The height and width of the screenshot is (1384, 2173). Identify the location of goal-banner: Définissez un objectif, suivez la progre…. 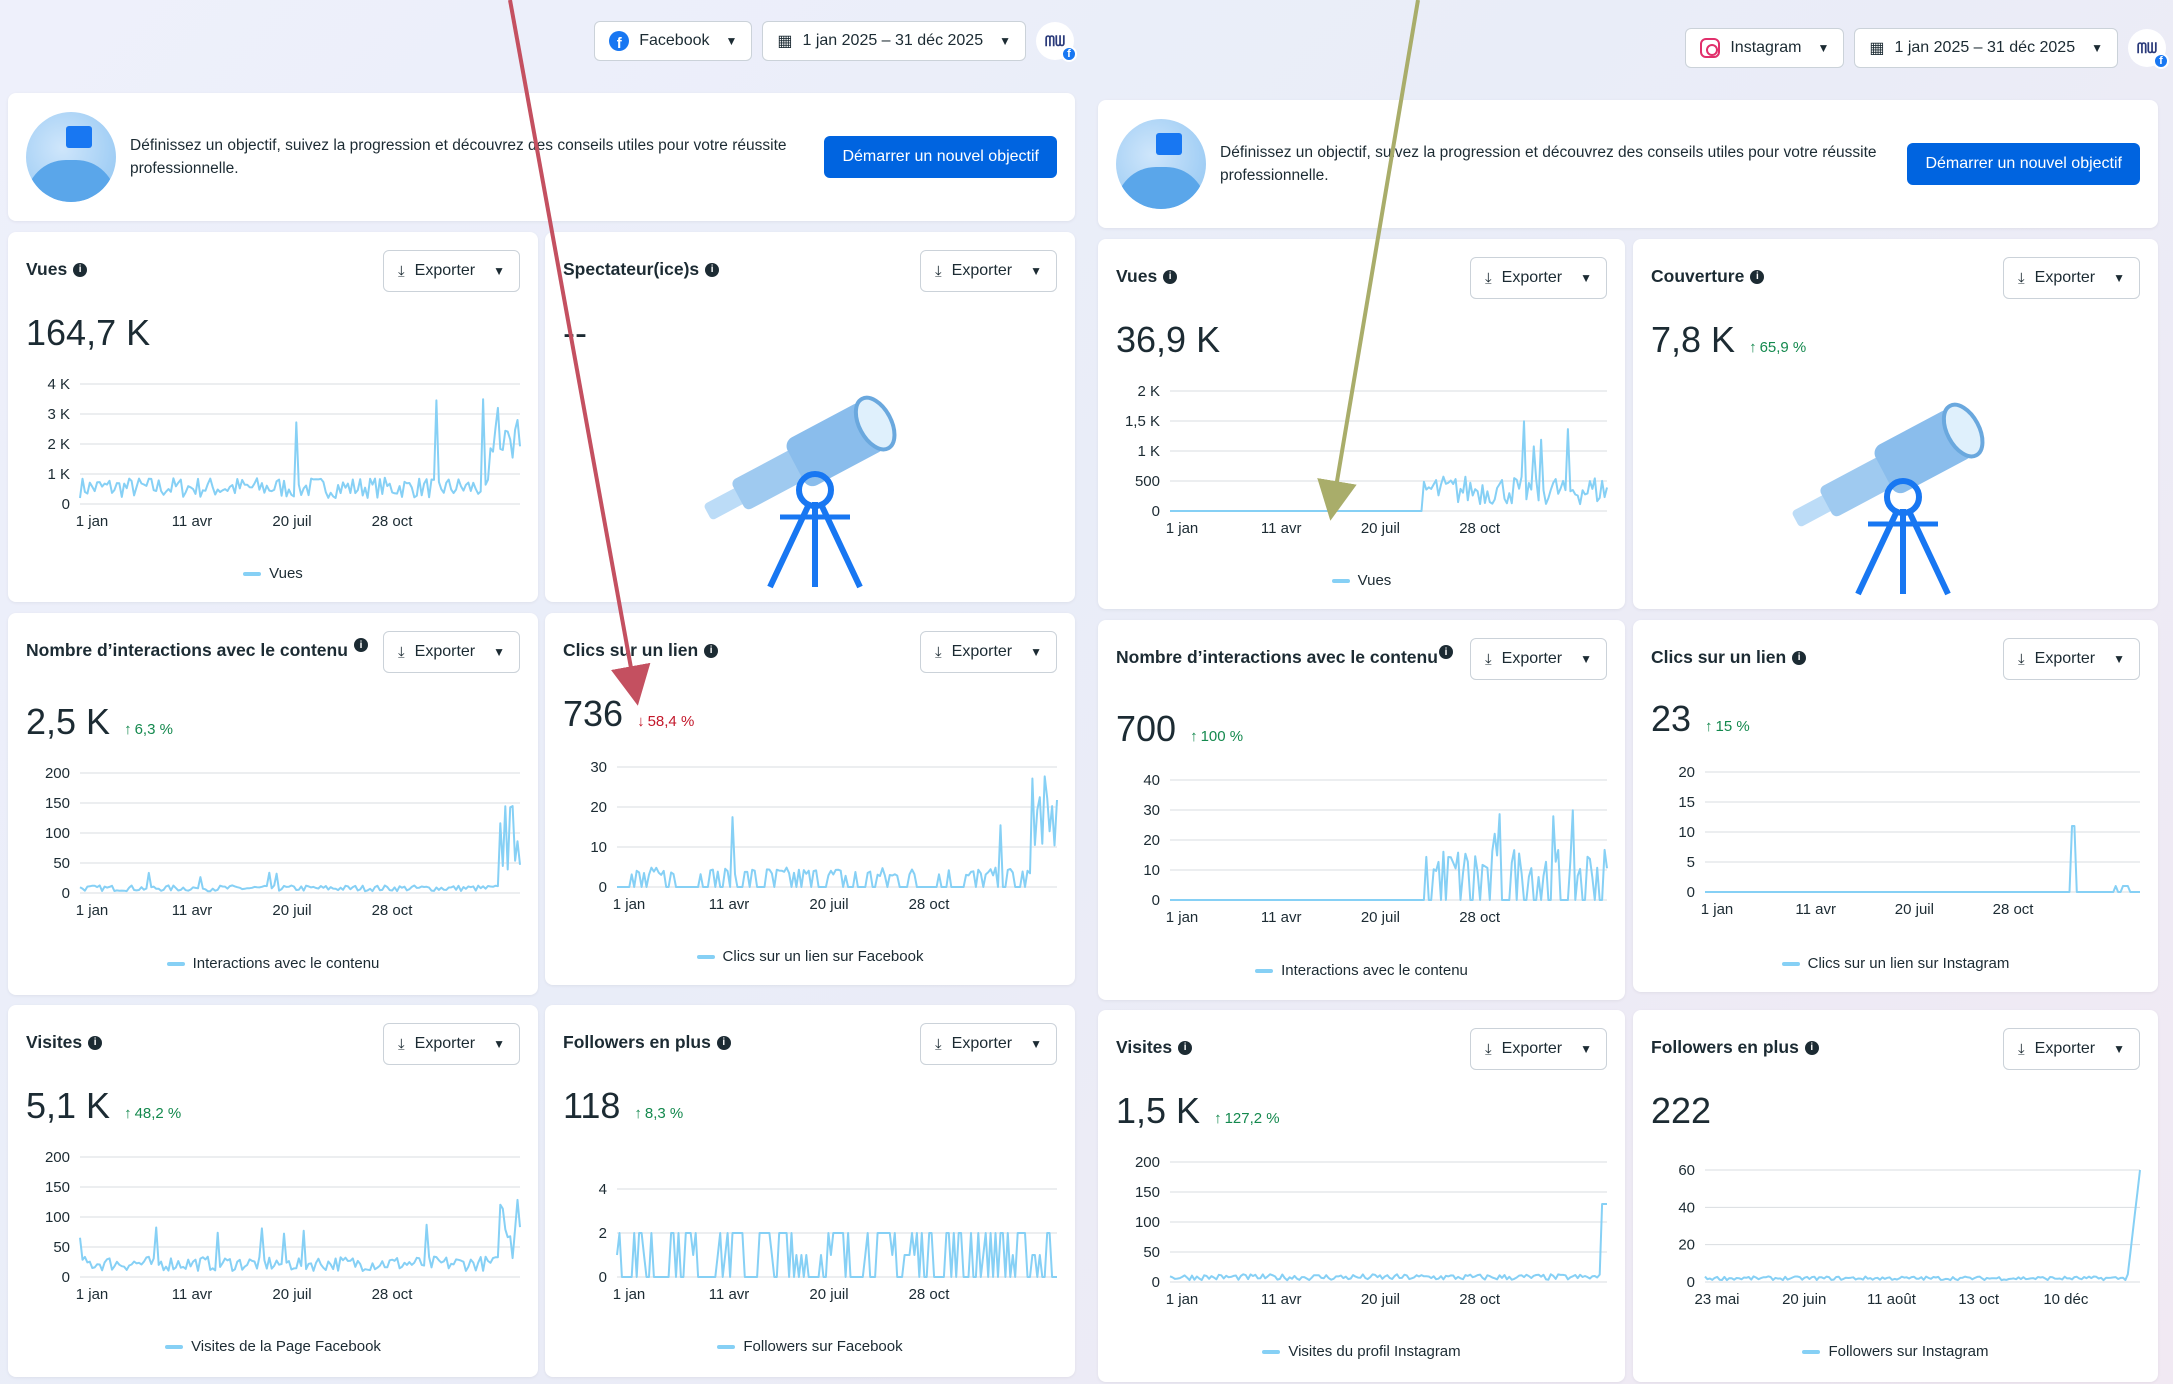
(1628, 164).